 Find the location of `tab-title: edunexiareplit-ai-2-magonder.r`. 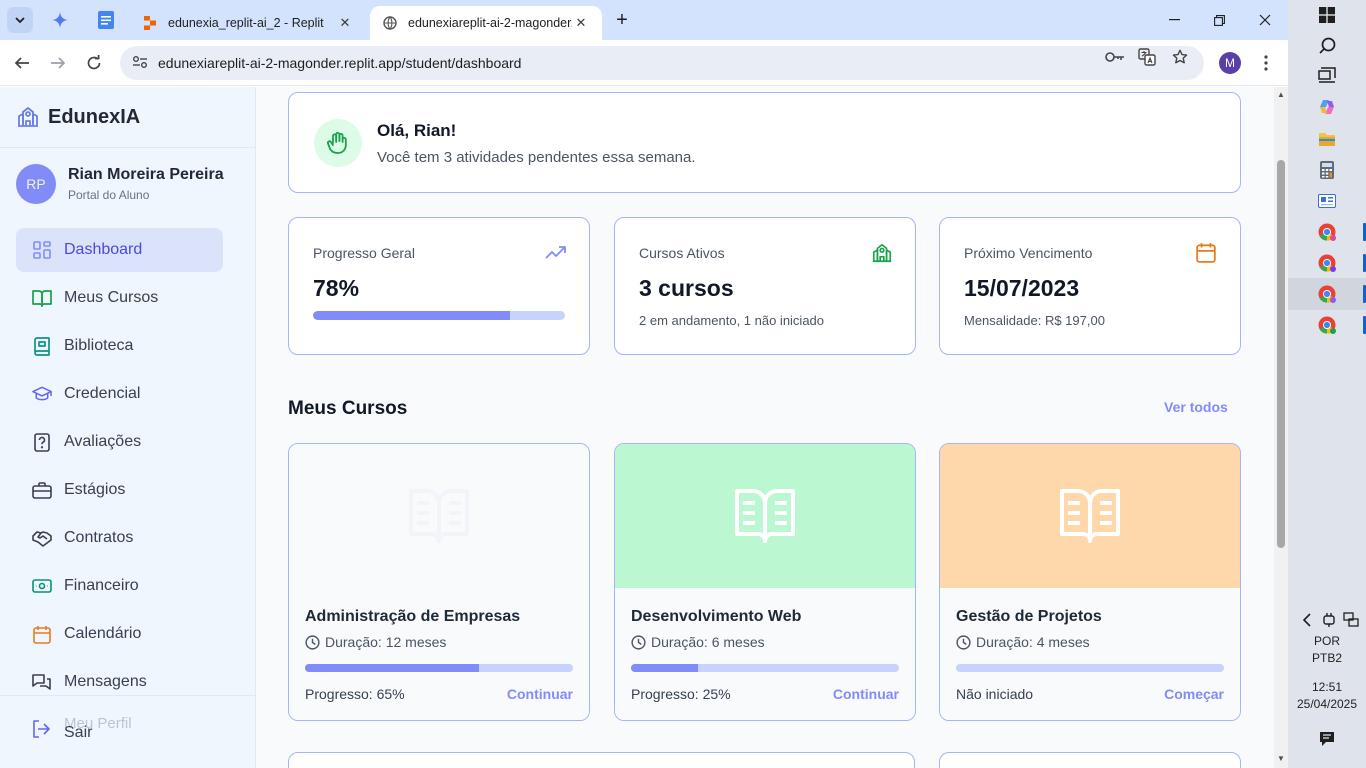

tab-title: edunexiareplit-ai-2-magonder.r is located at coordinates (490, 23).